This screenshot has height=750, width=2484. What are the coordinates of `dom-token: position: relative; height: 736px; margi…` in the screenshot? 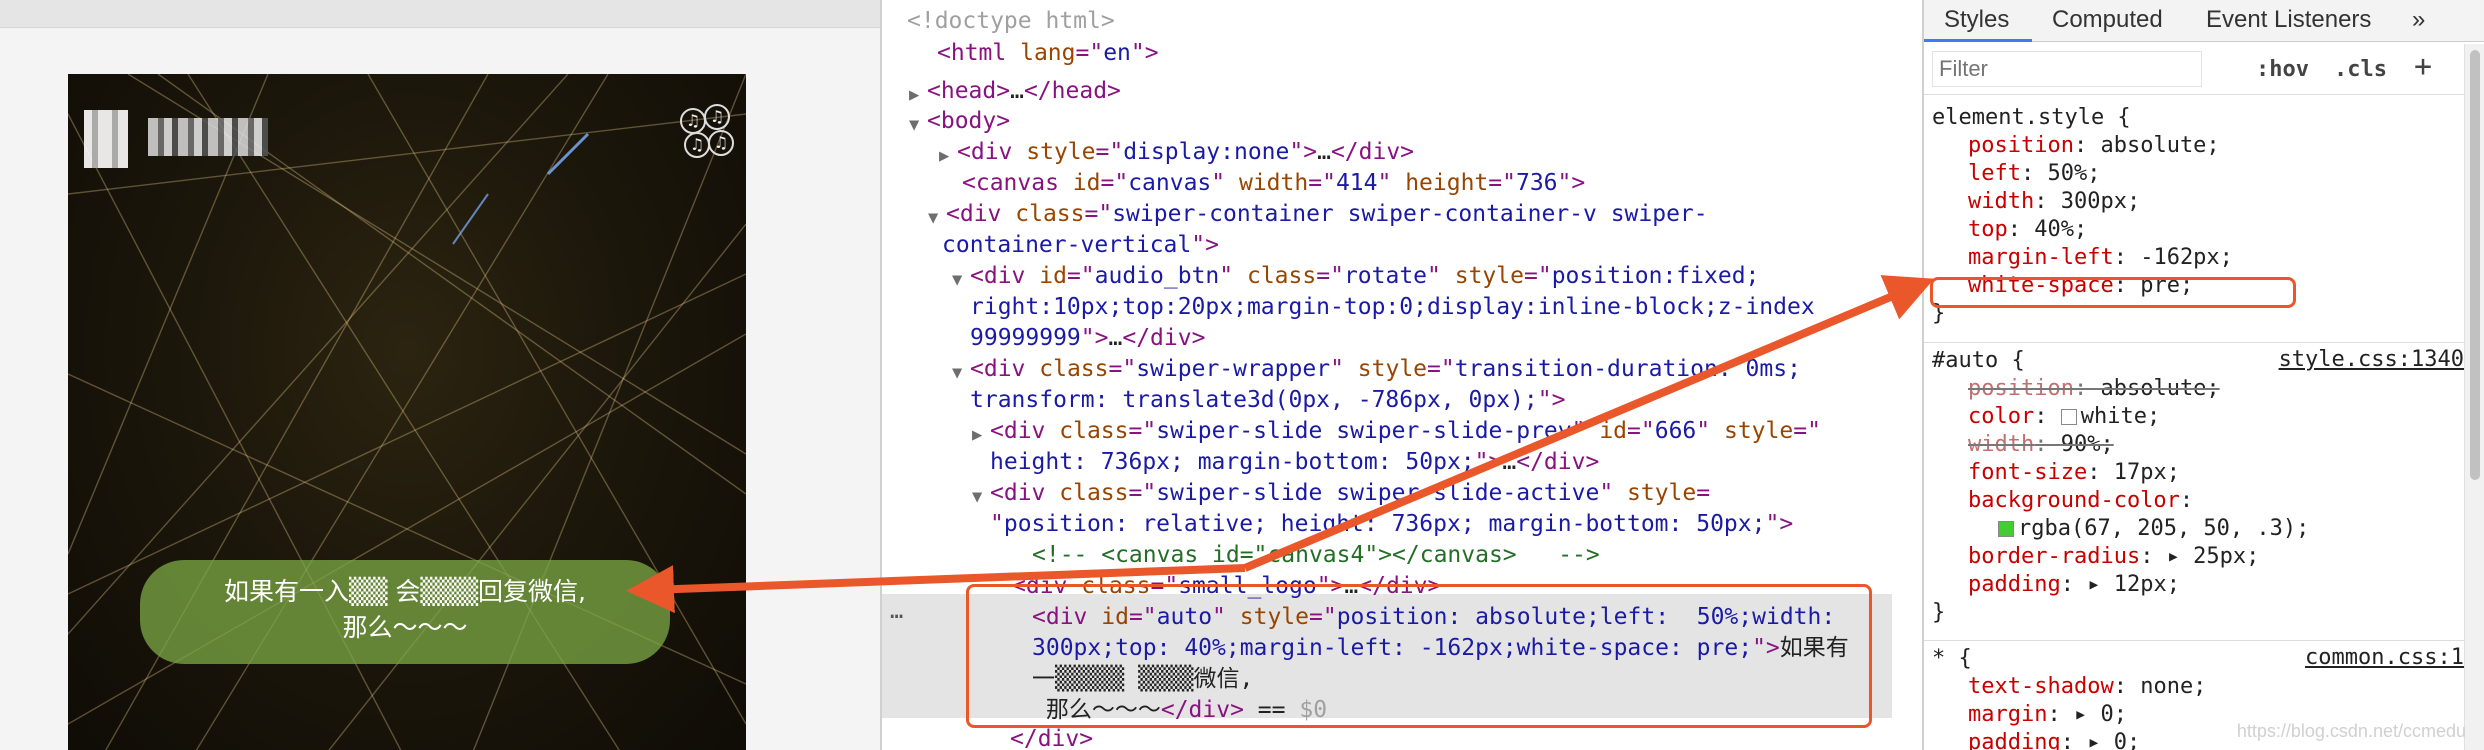 It's located at (1384, 524).